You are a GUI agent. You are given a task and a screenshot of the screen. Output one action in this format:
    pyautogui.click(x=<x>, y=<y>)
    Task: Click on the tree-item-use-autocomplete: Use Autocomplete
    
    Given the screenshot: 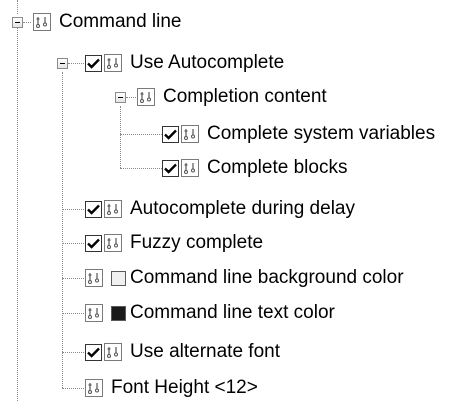 What is the action you would take?
    pyautogui.click(x=184, y=63)
    